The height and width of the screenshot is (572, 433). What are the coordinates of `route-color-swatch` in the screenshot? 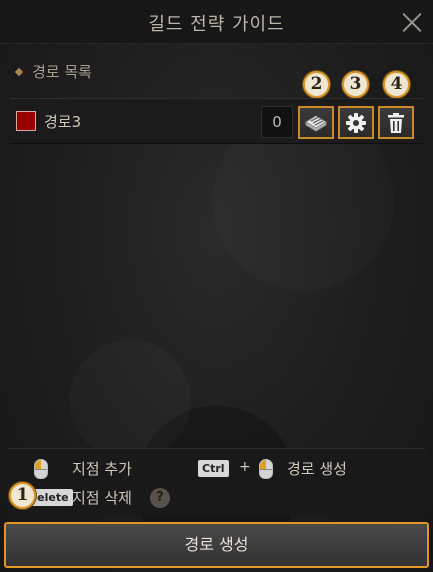 It's located at (26, 121).